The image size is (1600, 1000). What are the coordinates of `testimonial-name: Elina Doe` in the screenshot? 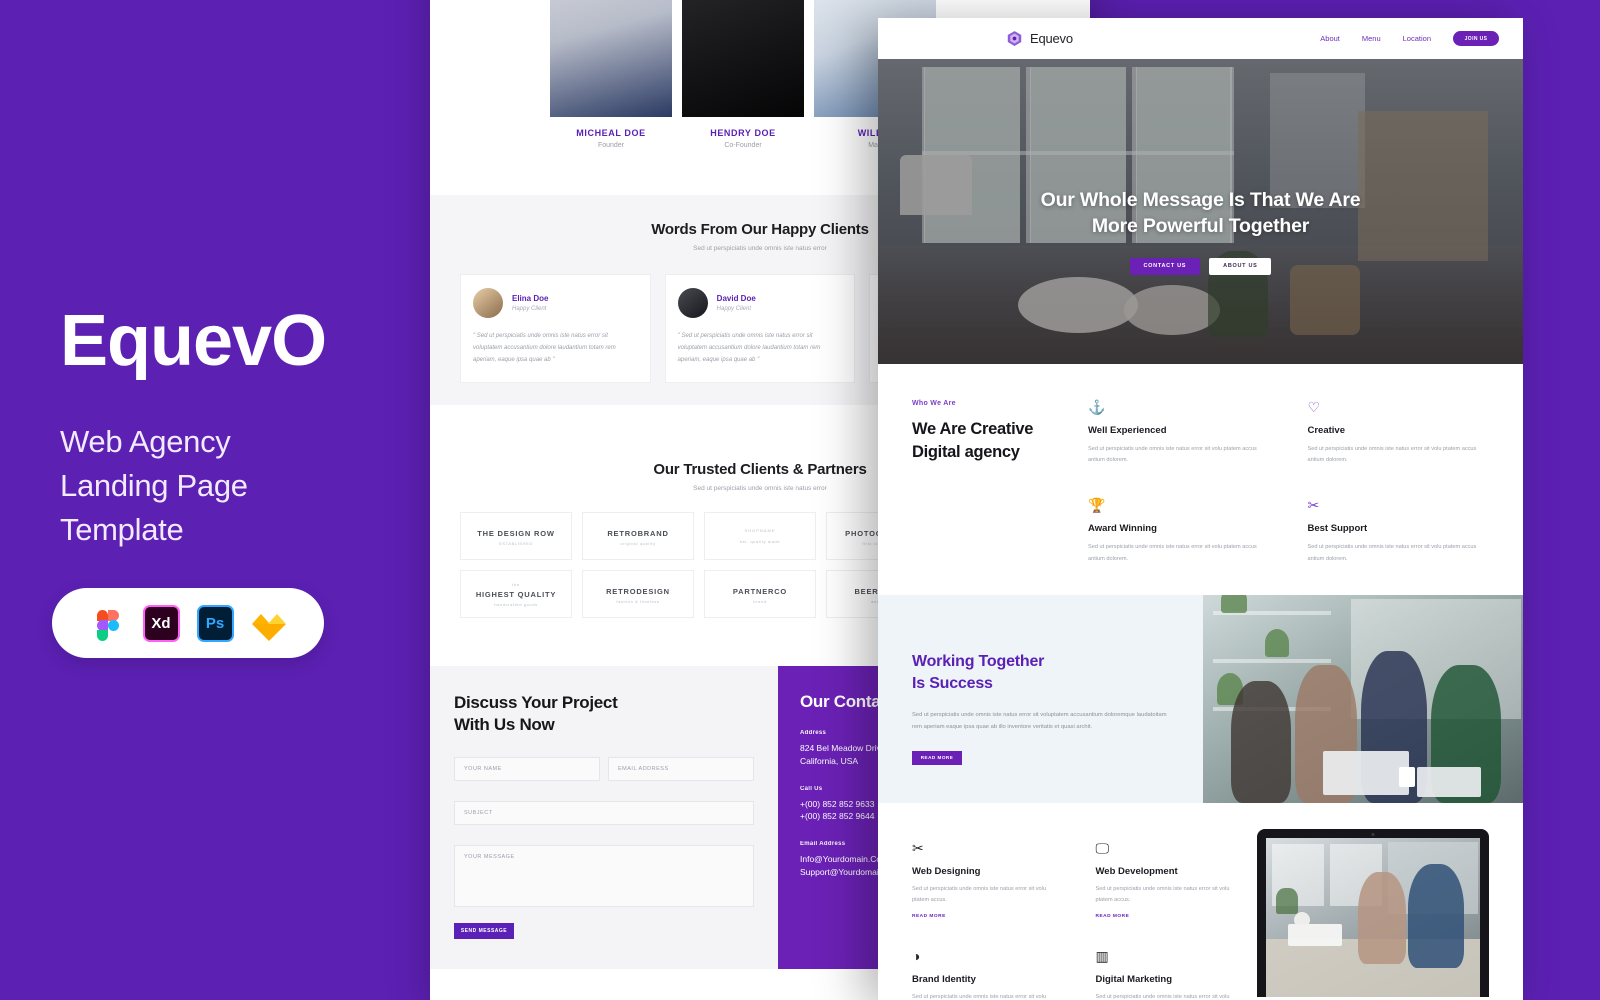 It's located at (530, 298).